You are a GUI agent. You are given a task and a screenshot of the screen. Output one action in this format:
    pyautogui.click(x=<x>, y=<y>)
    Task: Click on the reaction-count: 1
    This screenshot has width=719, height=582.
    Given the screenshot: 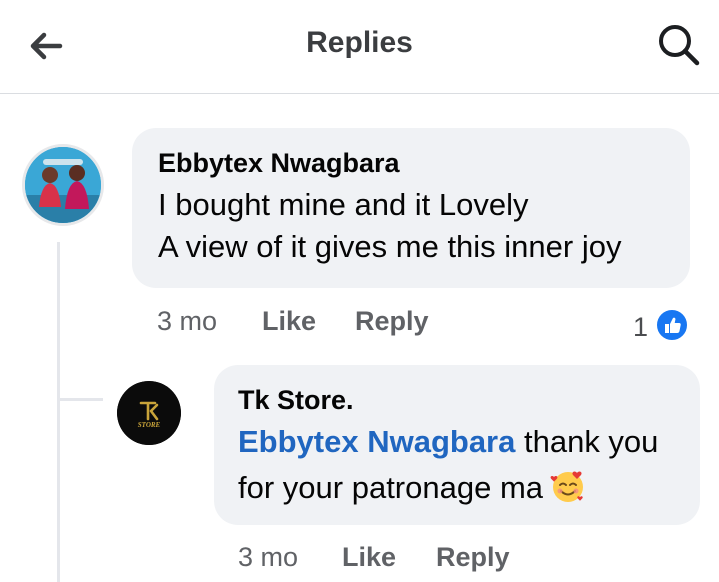 What is the action you would take?
    pyautogui.click(x=640, y=327)
    